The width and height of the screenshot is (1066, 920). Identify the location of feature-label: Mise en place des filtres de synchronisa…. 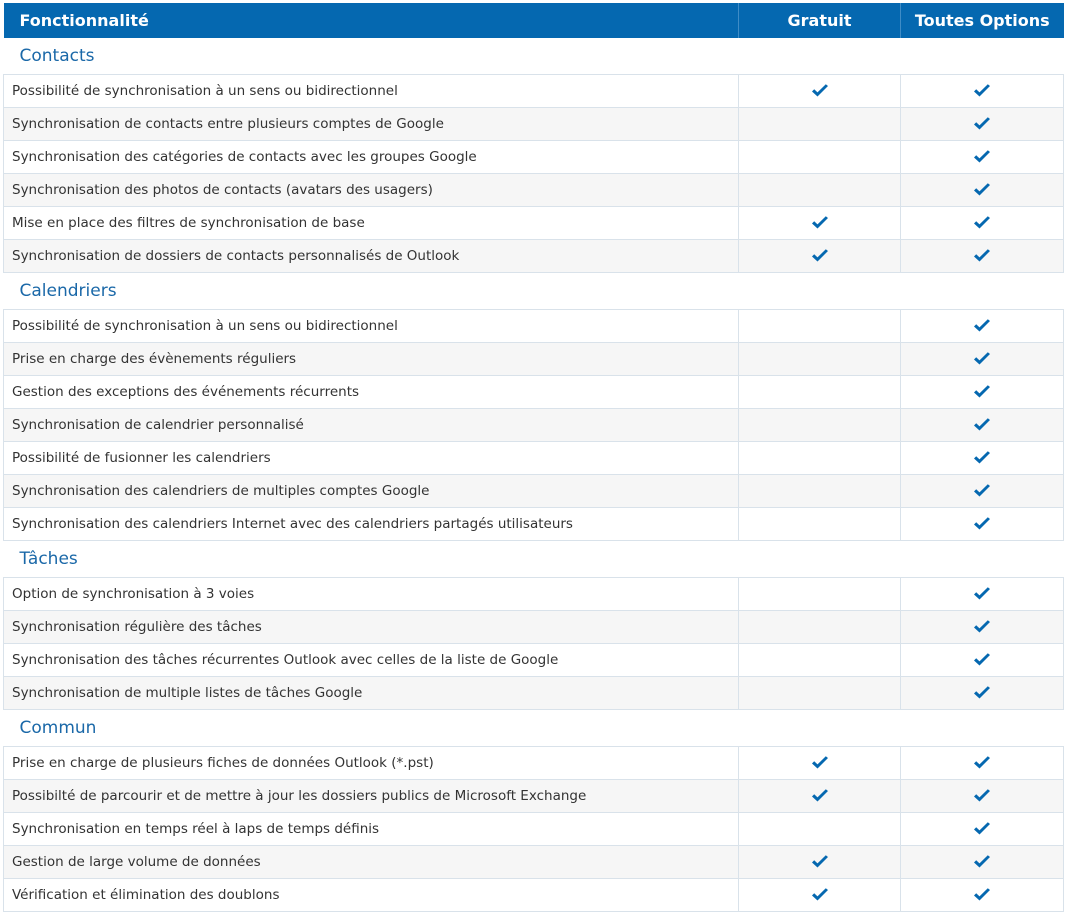
(371, 223).